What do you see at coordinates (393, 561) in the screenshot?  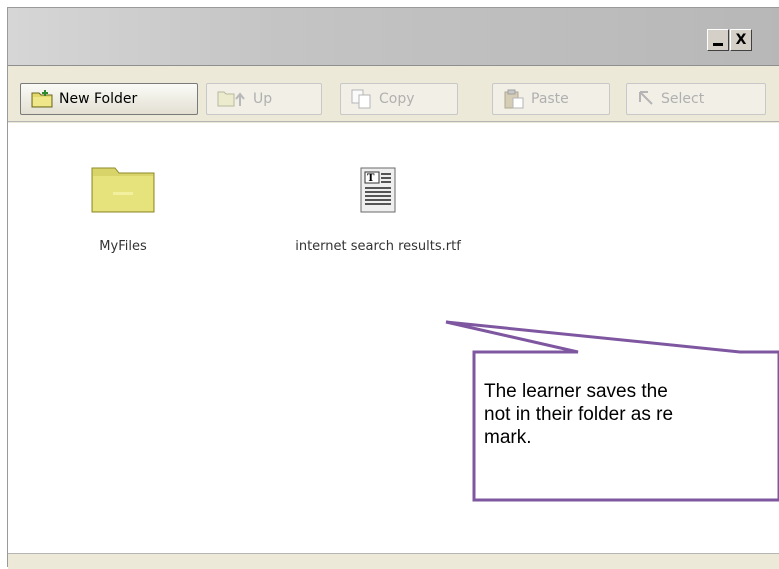 I see `status-bar` at bounding box center [393, 561].